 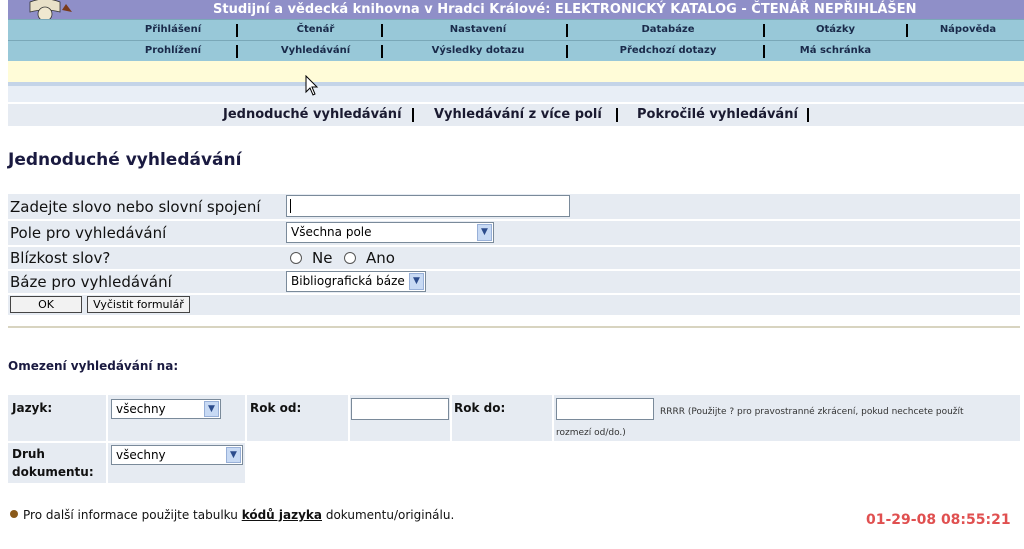 What do you see at coordinates (173, 30) in the screenshot?
I see `nav-prihlaseni: Přihlášení` at bounding box center [173, 30].